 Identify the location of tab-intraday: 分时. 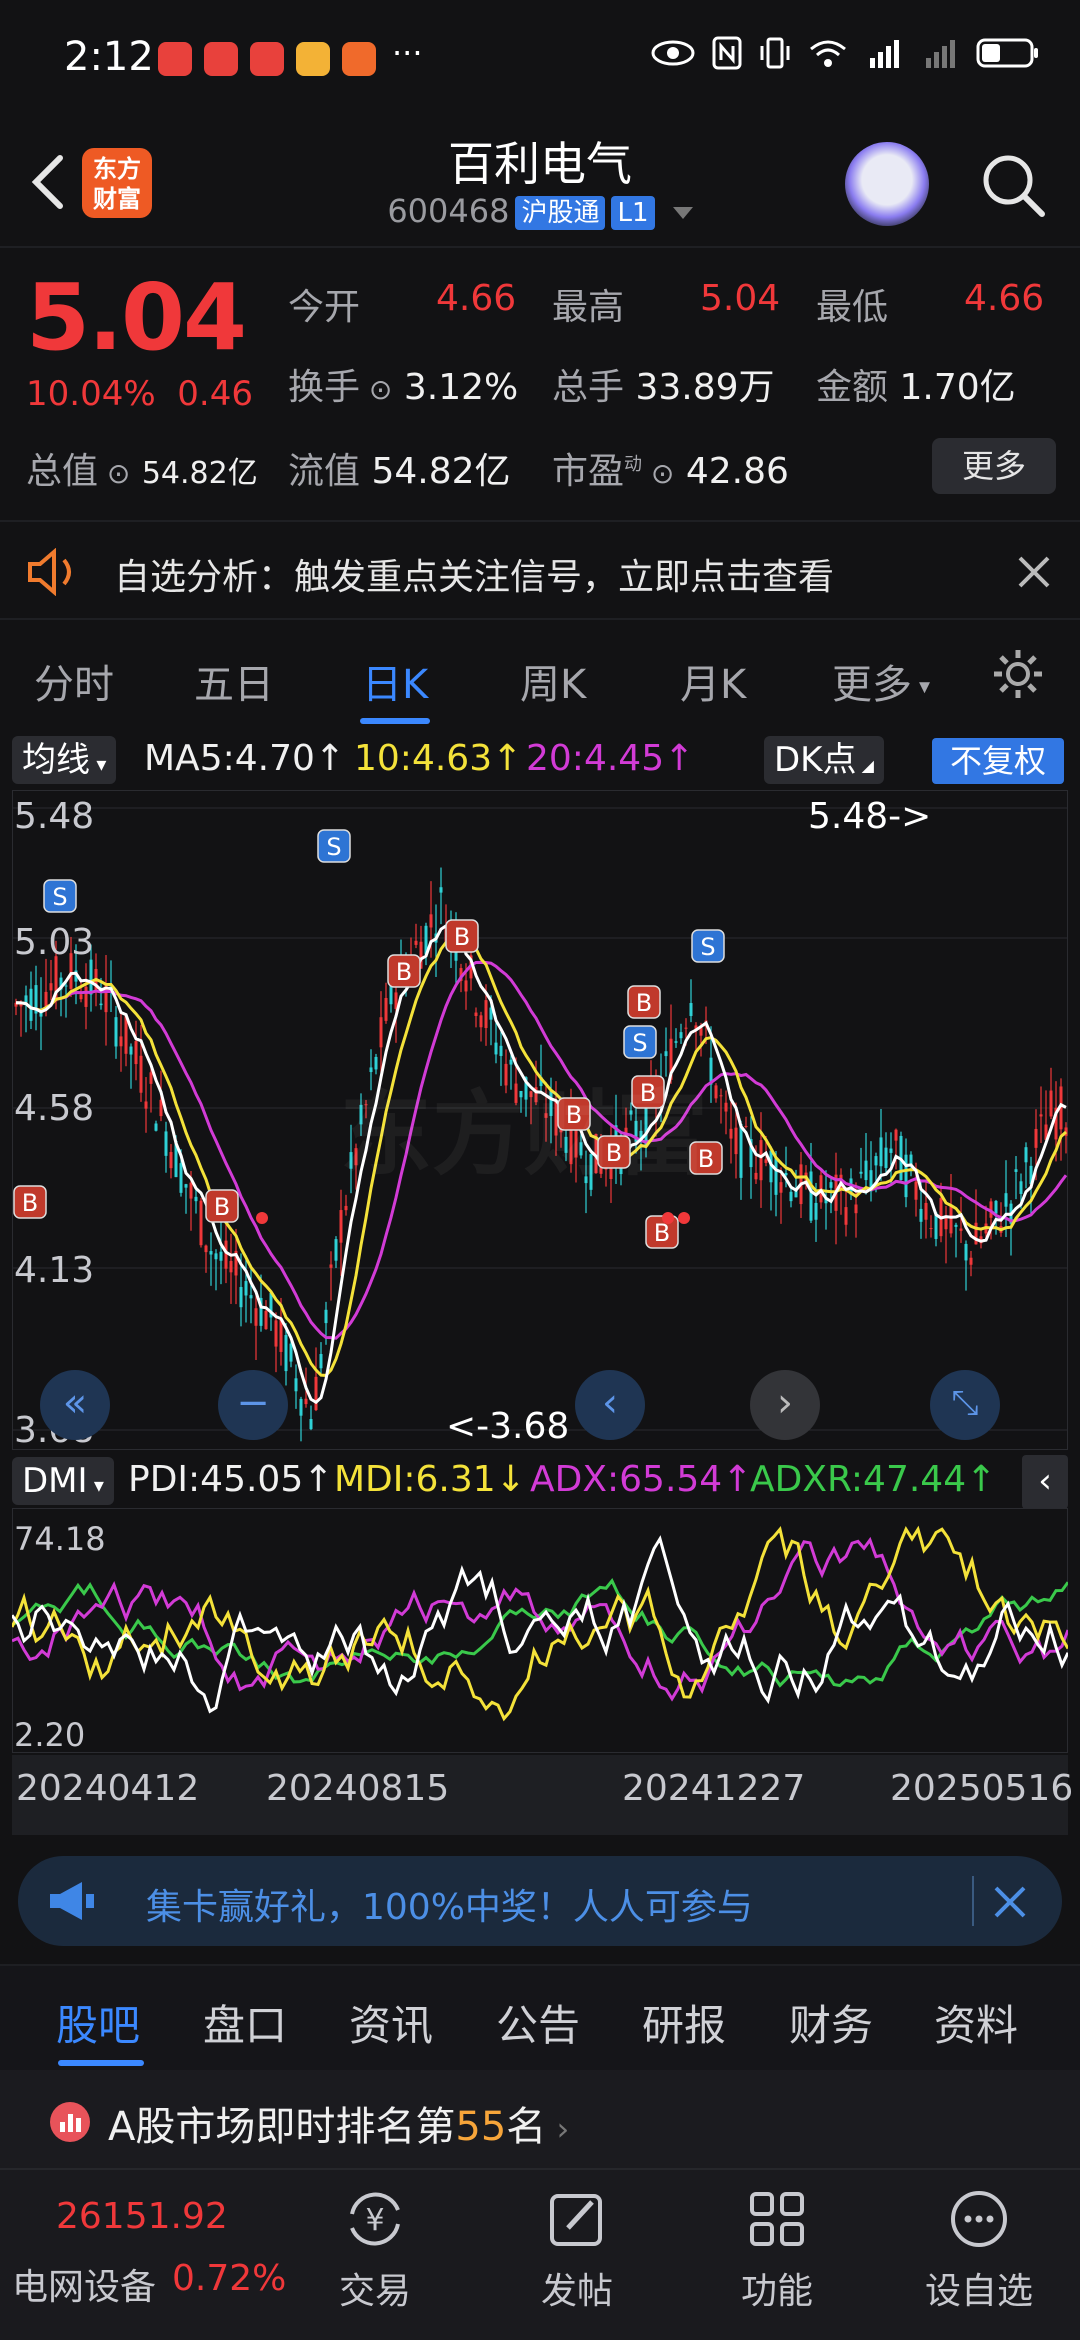
(74, 681).